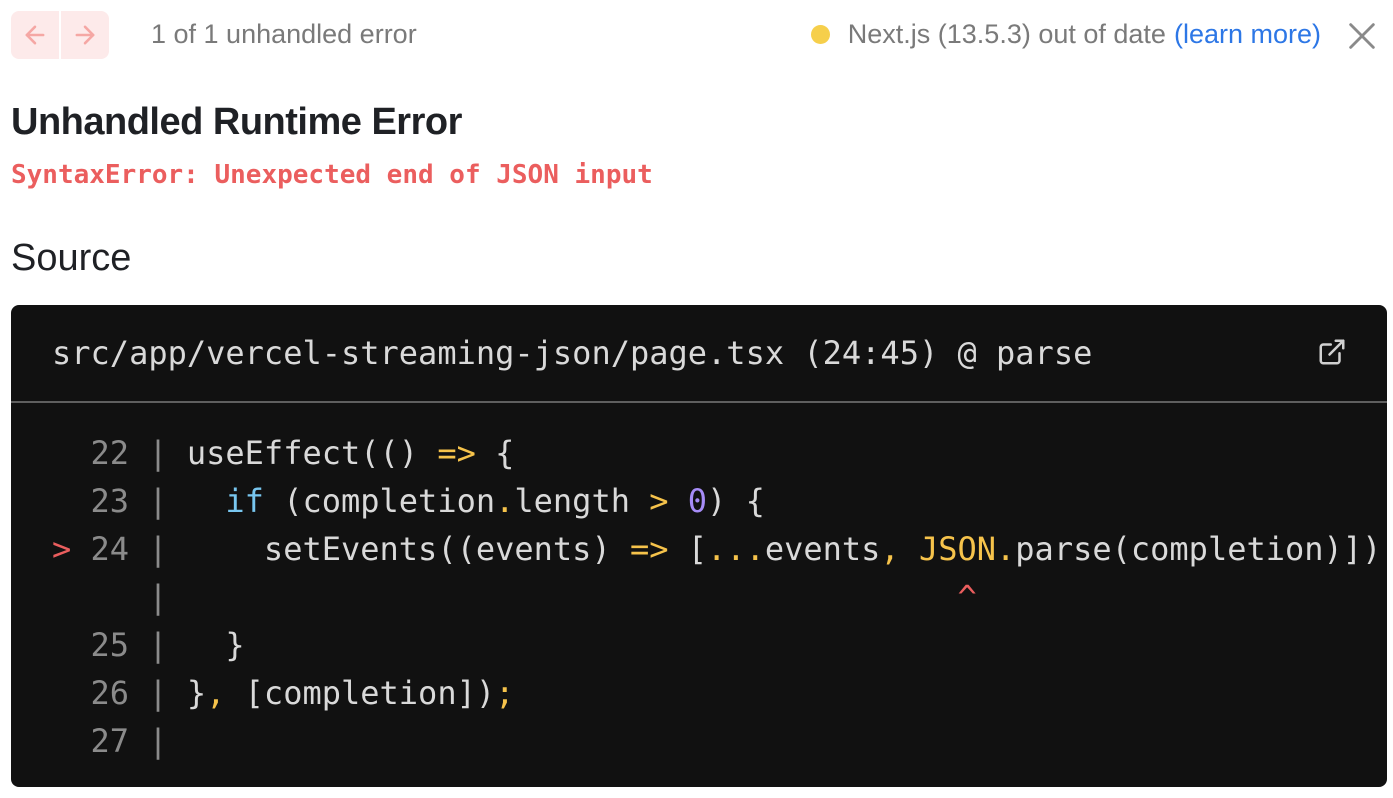 Image resolution: width=1393 pixels, height=798 pixels. What do you see at coordinates (1332, 352) in the screenshot?
I see `open-in-editor-icon` at bounding box center [1332, 352].